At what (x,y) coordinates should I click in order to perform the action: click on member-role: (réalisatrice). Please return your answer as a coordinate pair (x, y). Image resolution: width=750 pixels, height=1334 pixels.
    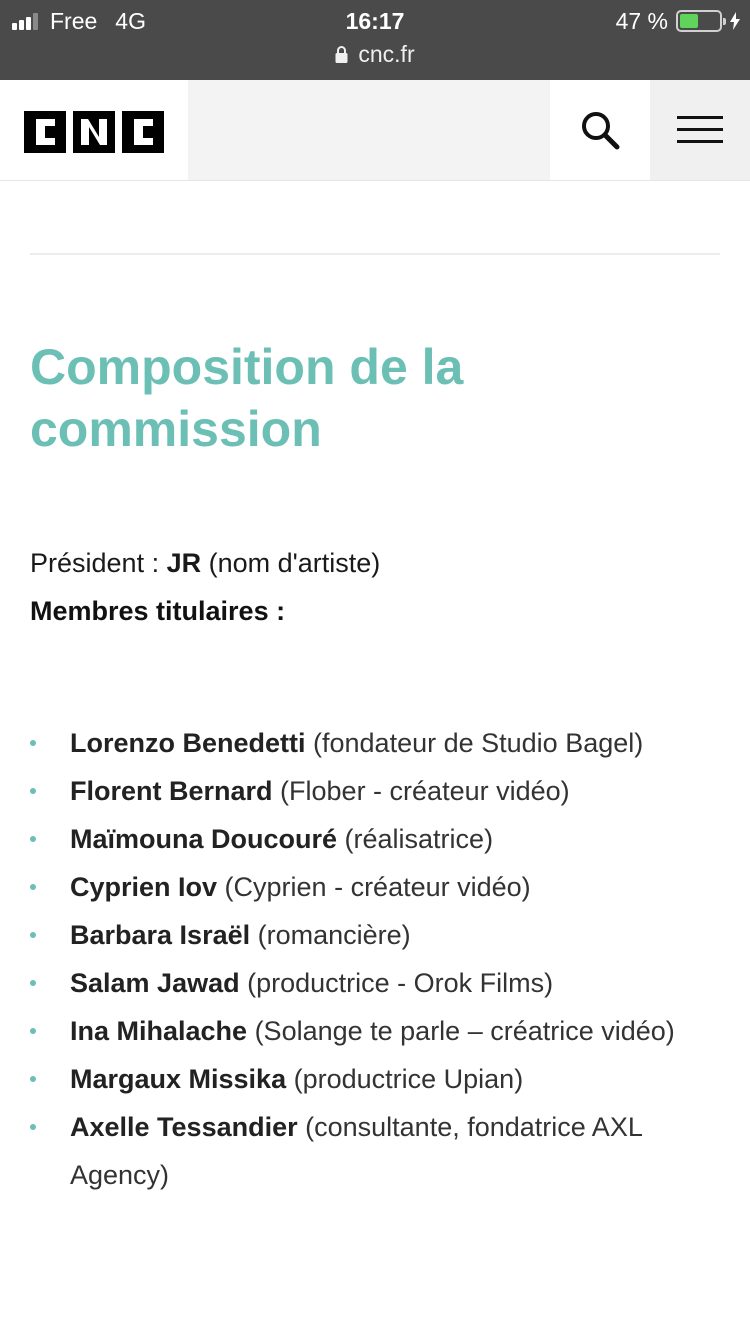
    Looking at the image, I should click on (415, 839).